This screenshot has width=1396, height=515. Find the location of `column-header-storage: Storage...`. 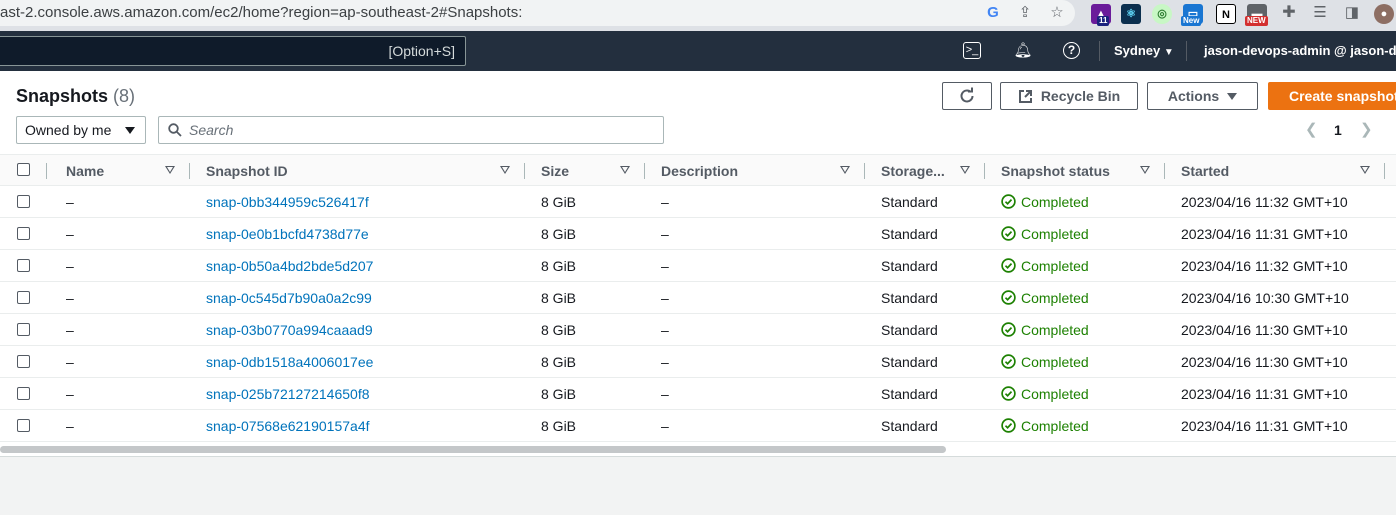

column-header-storage: Storage... is located at coordinates (913, 171).